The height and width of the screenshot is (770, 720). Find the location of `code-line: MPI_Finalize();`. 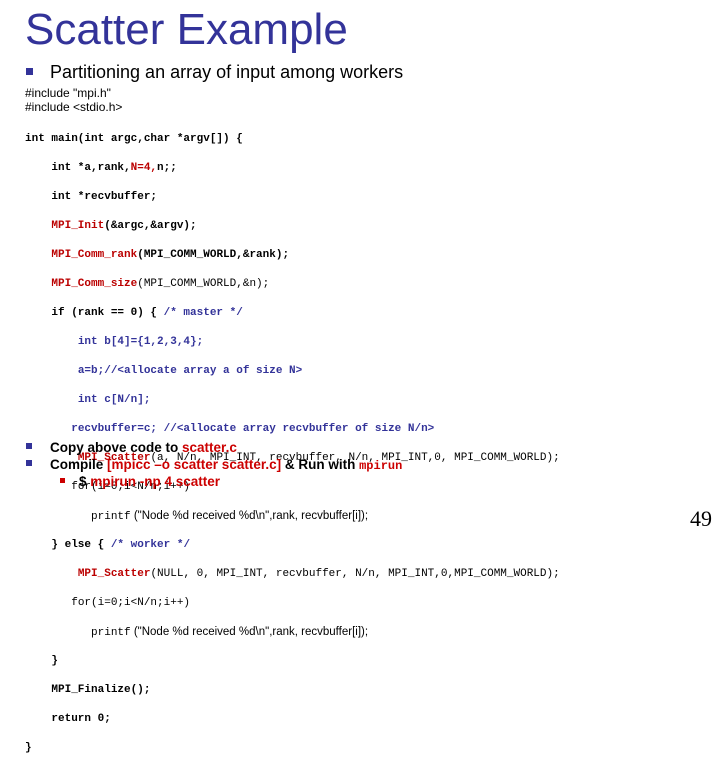

code-line: MPI_Finalize(); is located at coordinates (88, 689).